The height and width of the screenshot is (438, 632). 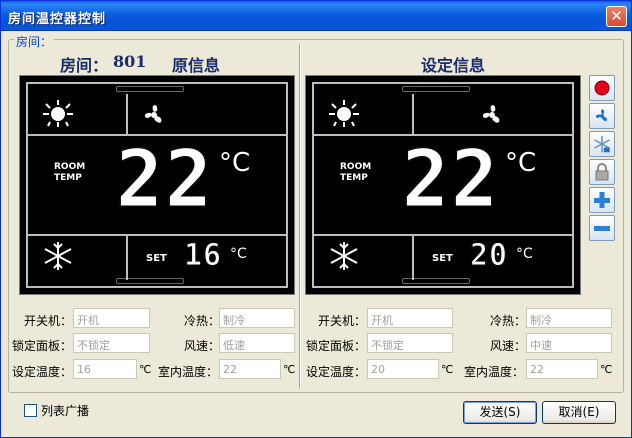 I want to click on setting-fan-field: 中速, so click(x=569, y=343).